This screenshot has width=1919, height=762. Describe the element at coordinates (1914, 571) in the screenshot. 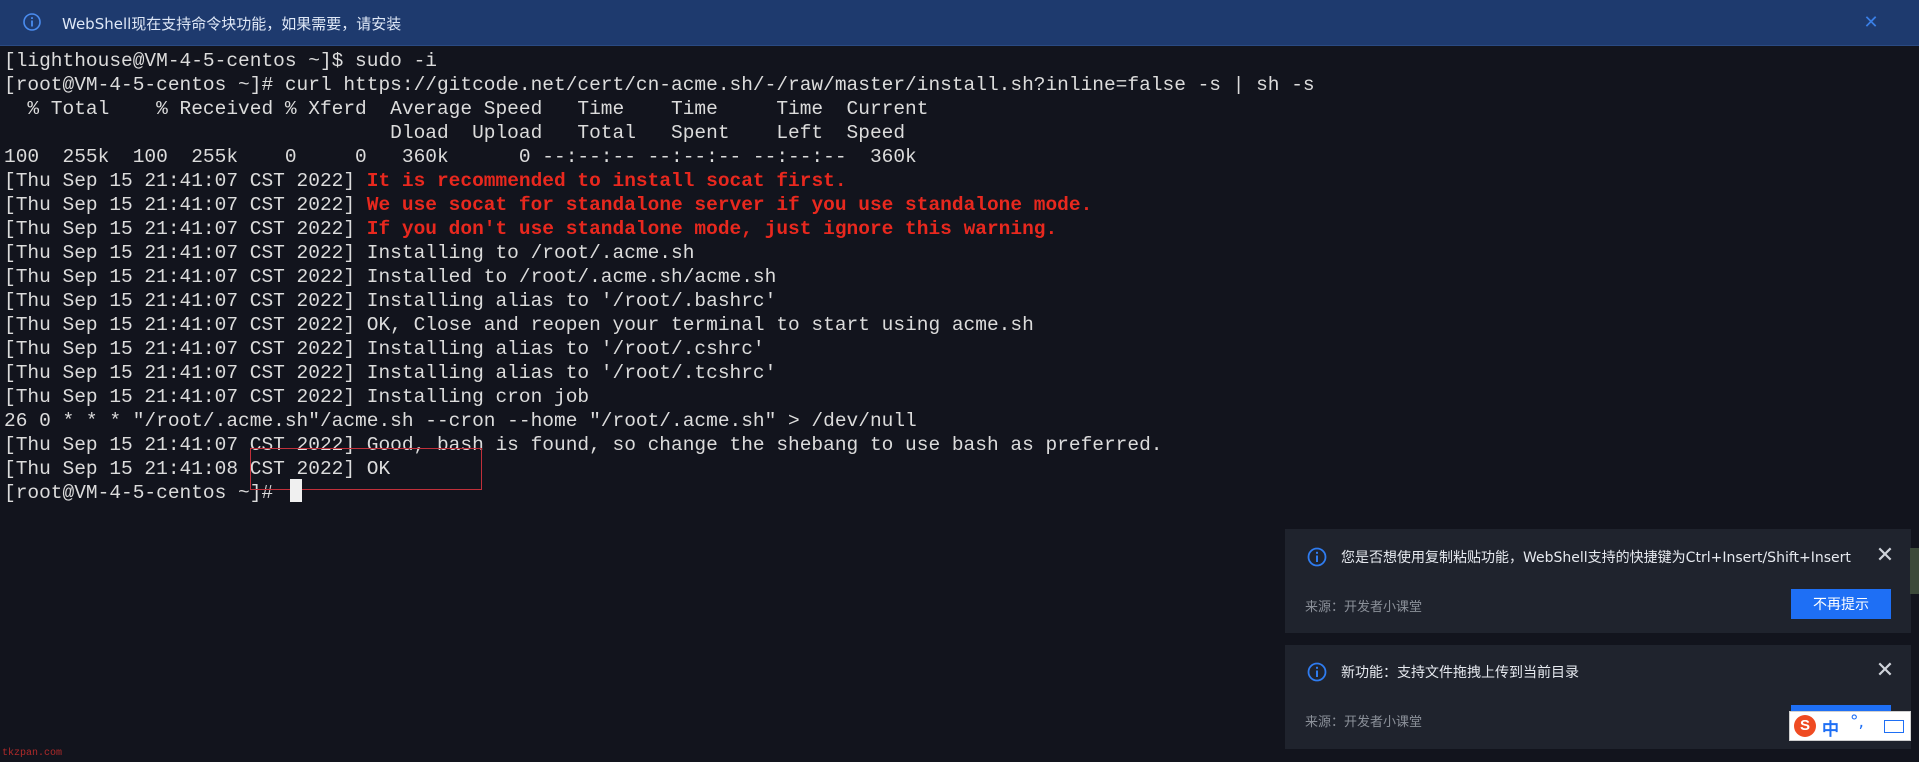

I see `scrollbar-thumb` at that location.